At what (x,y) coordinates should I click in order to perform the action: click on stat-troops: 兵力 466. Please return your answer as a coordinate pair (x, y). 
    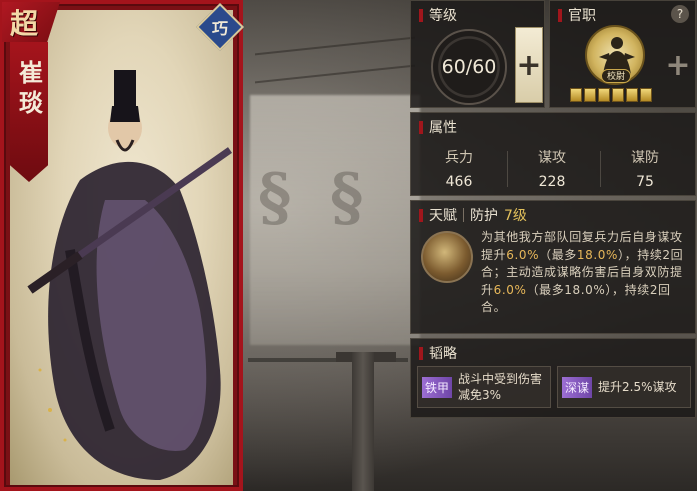
    Looking at the image, I should click on (459, 168).